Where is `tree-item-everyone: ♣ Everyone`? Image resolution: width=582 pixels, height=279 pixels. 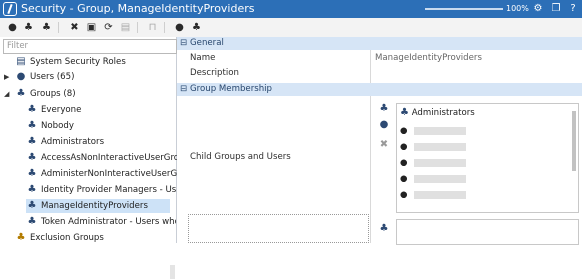
tree-item-everyone: ♣ Everyone is located at coordinates (98, 110).